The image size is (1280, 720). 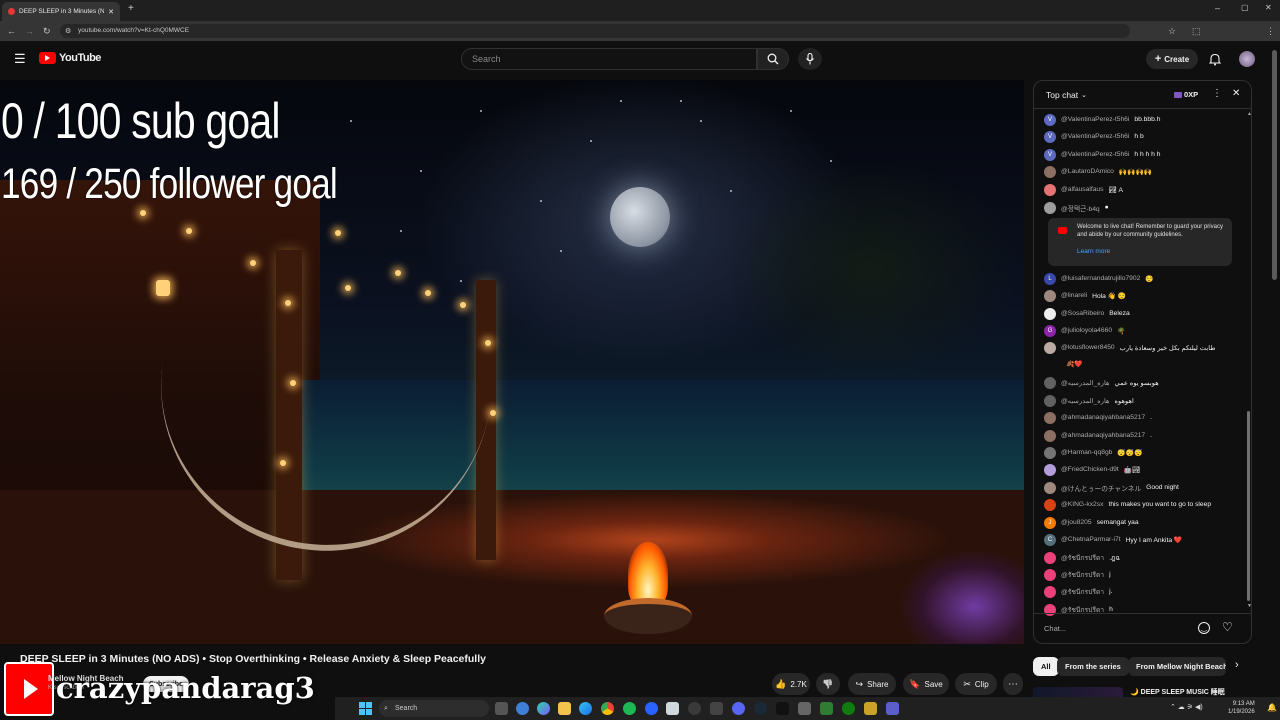 I want to click on chat-message: 🍂❤️, so click(x=1144, y=363).